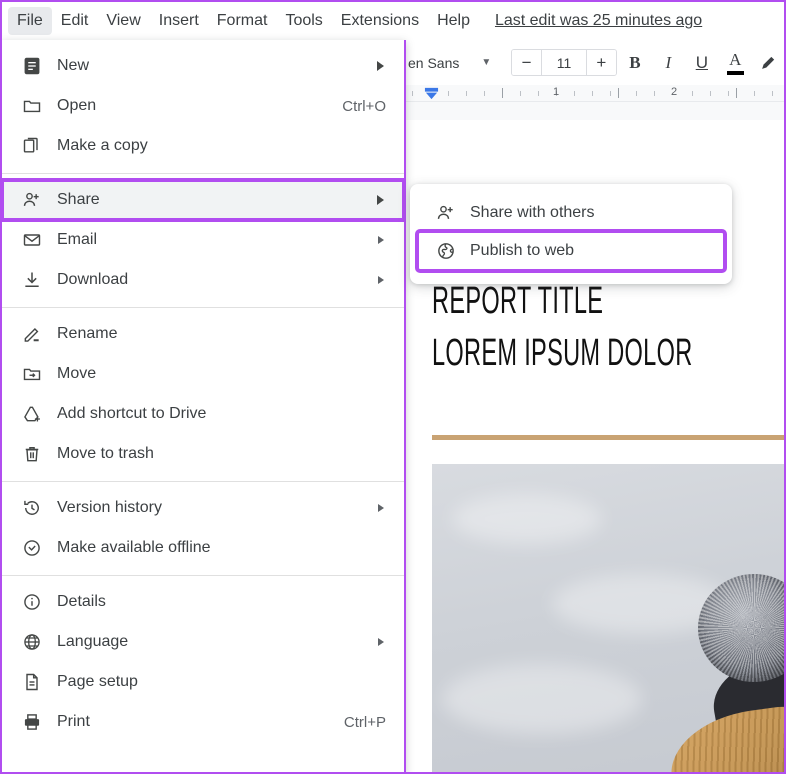 The height and width of the screenshot is (774, 786). What do you see at coordinates (75, 21) in the screenshot?
I see `menu-edit: Edit` at bounding box center [75, 21].